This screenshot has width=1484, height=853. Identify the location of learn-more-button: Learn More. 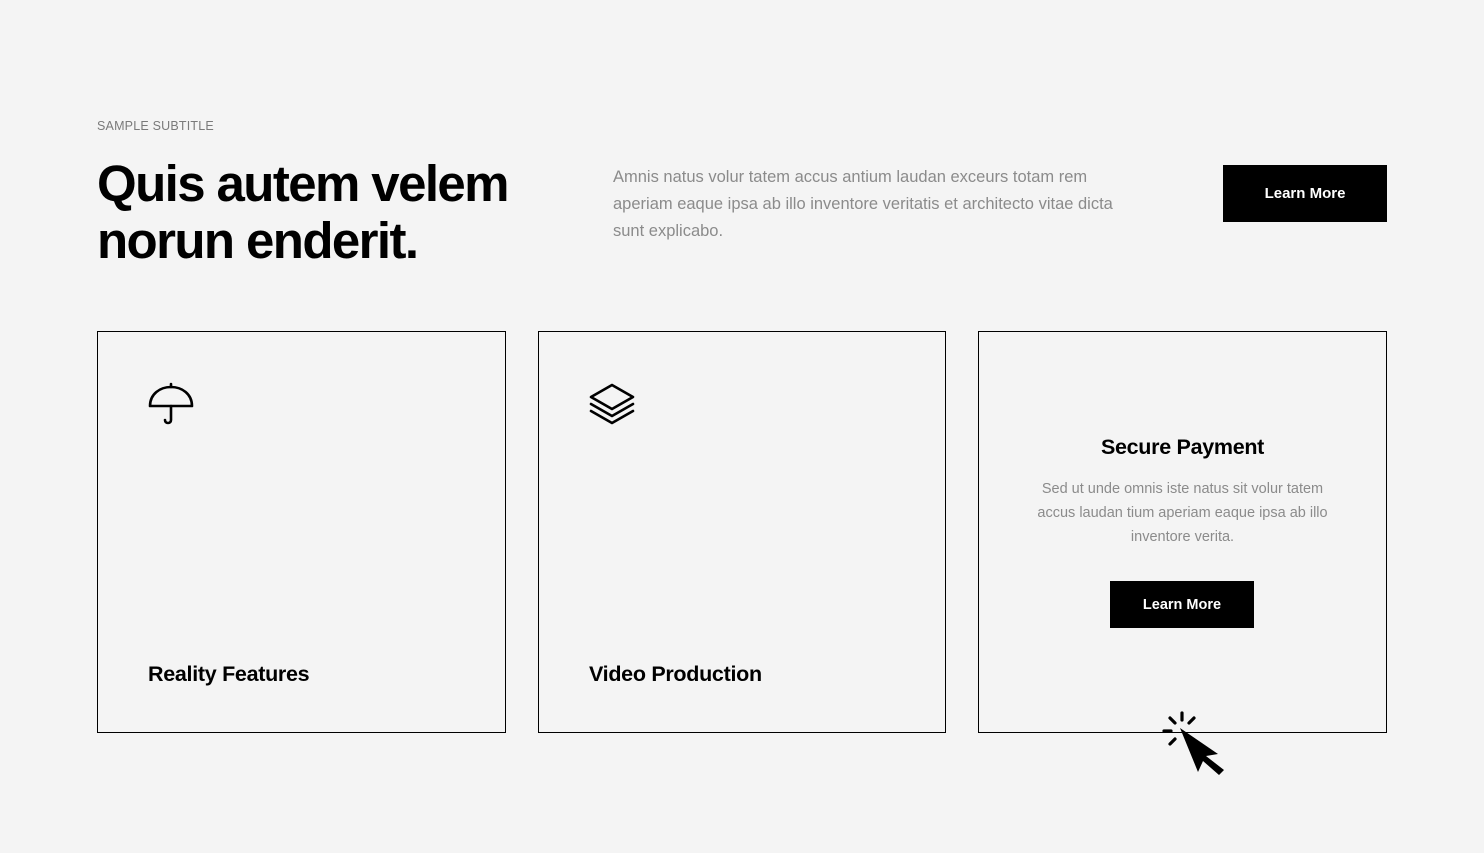
(1305, 193).